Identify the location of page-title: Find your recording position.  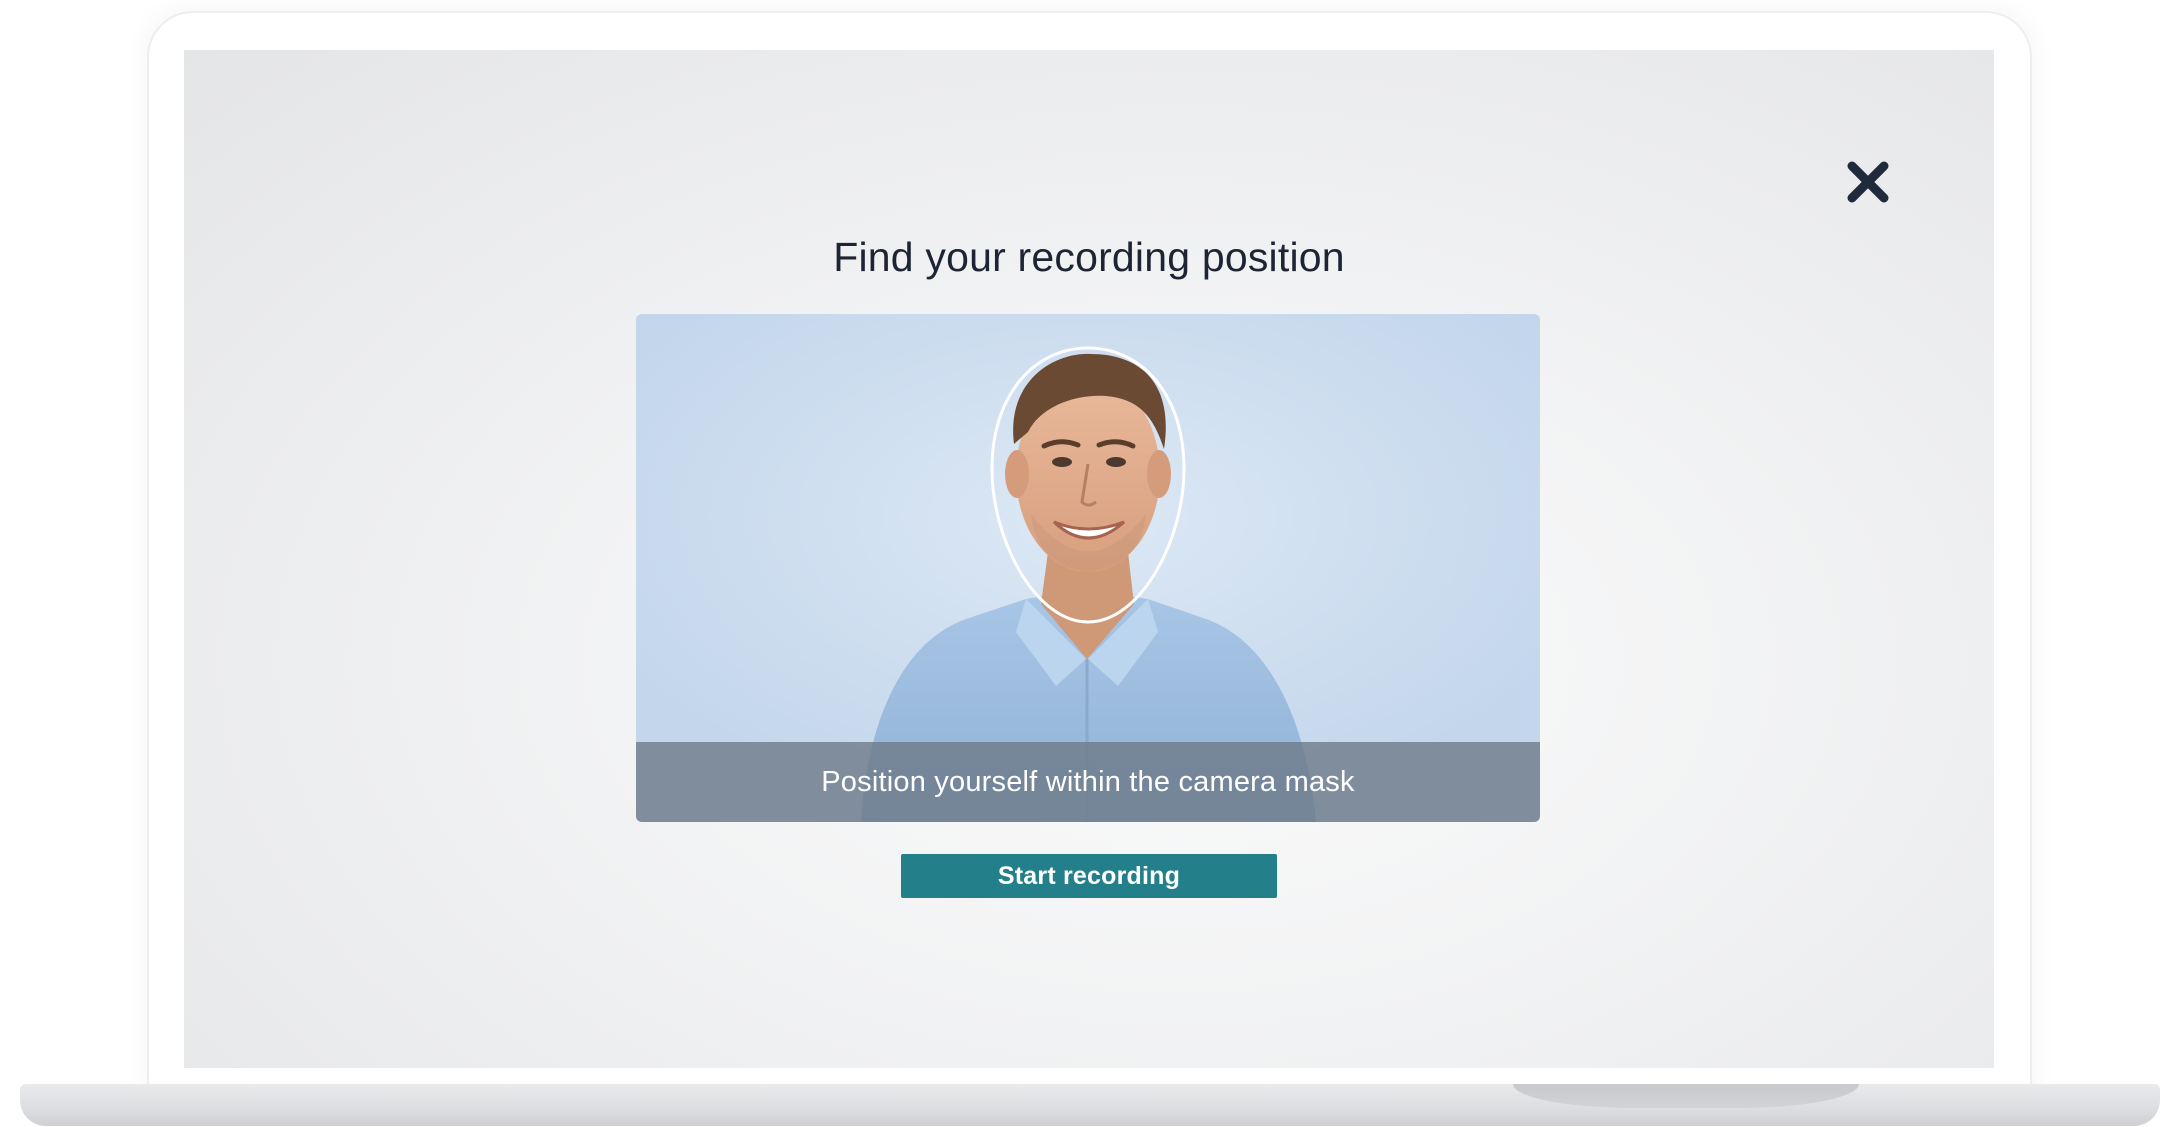
(1089, 257).